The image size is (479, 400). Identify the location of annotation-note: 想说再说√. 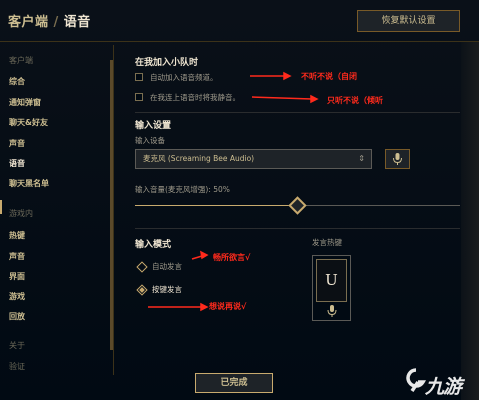
(228, 306).